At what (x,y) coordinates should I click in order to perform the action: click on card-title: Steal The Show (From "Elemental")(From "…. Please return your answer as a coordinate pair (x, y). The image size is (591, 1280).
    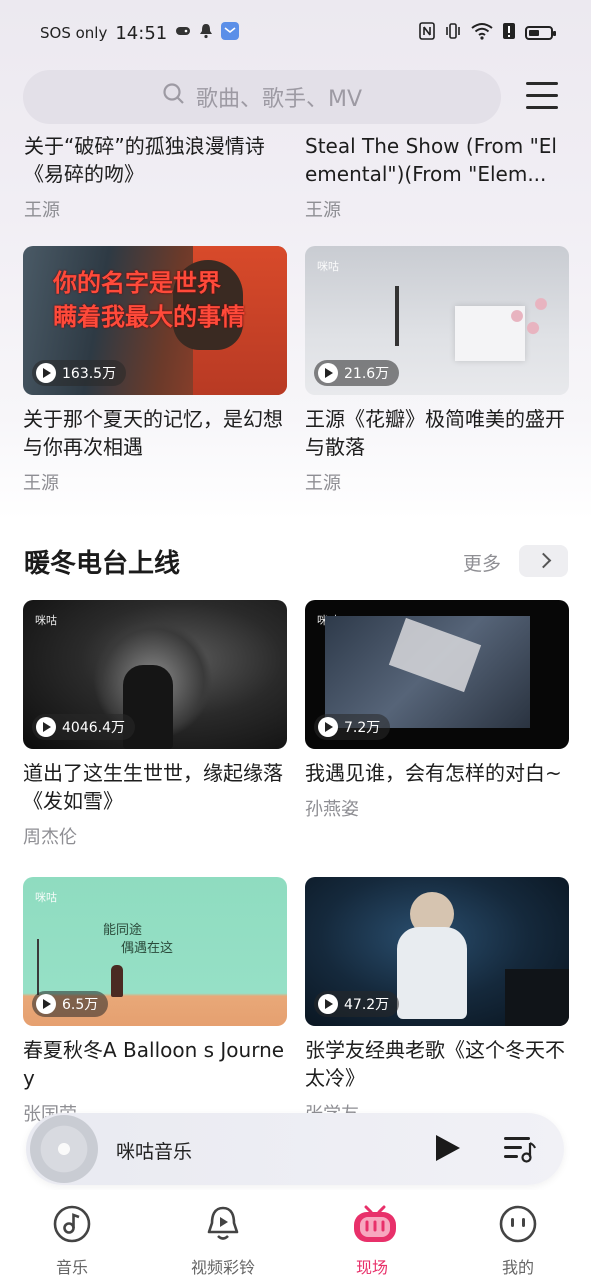
    Looking at the image, I should click on (431, 160).